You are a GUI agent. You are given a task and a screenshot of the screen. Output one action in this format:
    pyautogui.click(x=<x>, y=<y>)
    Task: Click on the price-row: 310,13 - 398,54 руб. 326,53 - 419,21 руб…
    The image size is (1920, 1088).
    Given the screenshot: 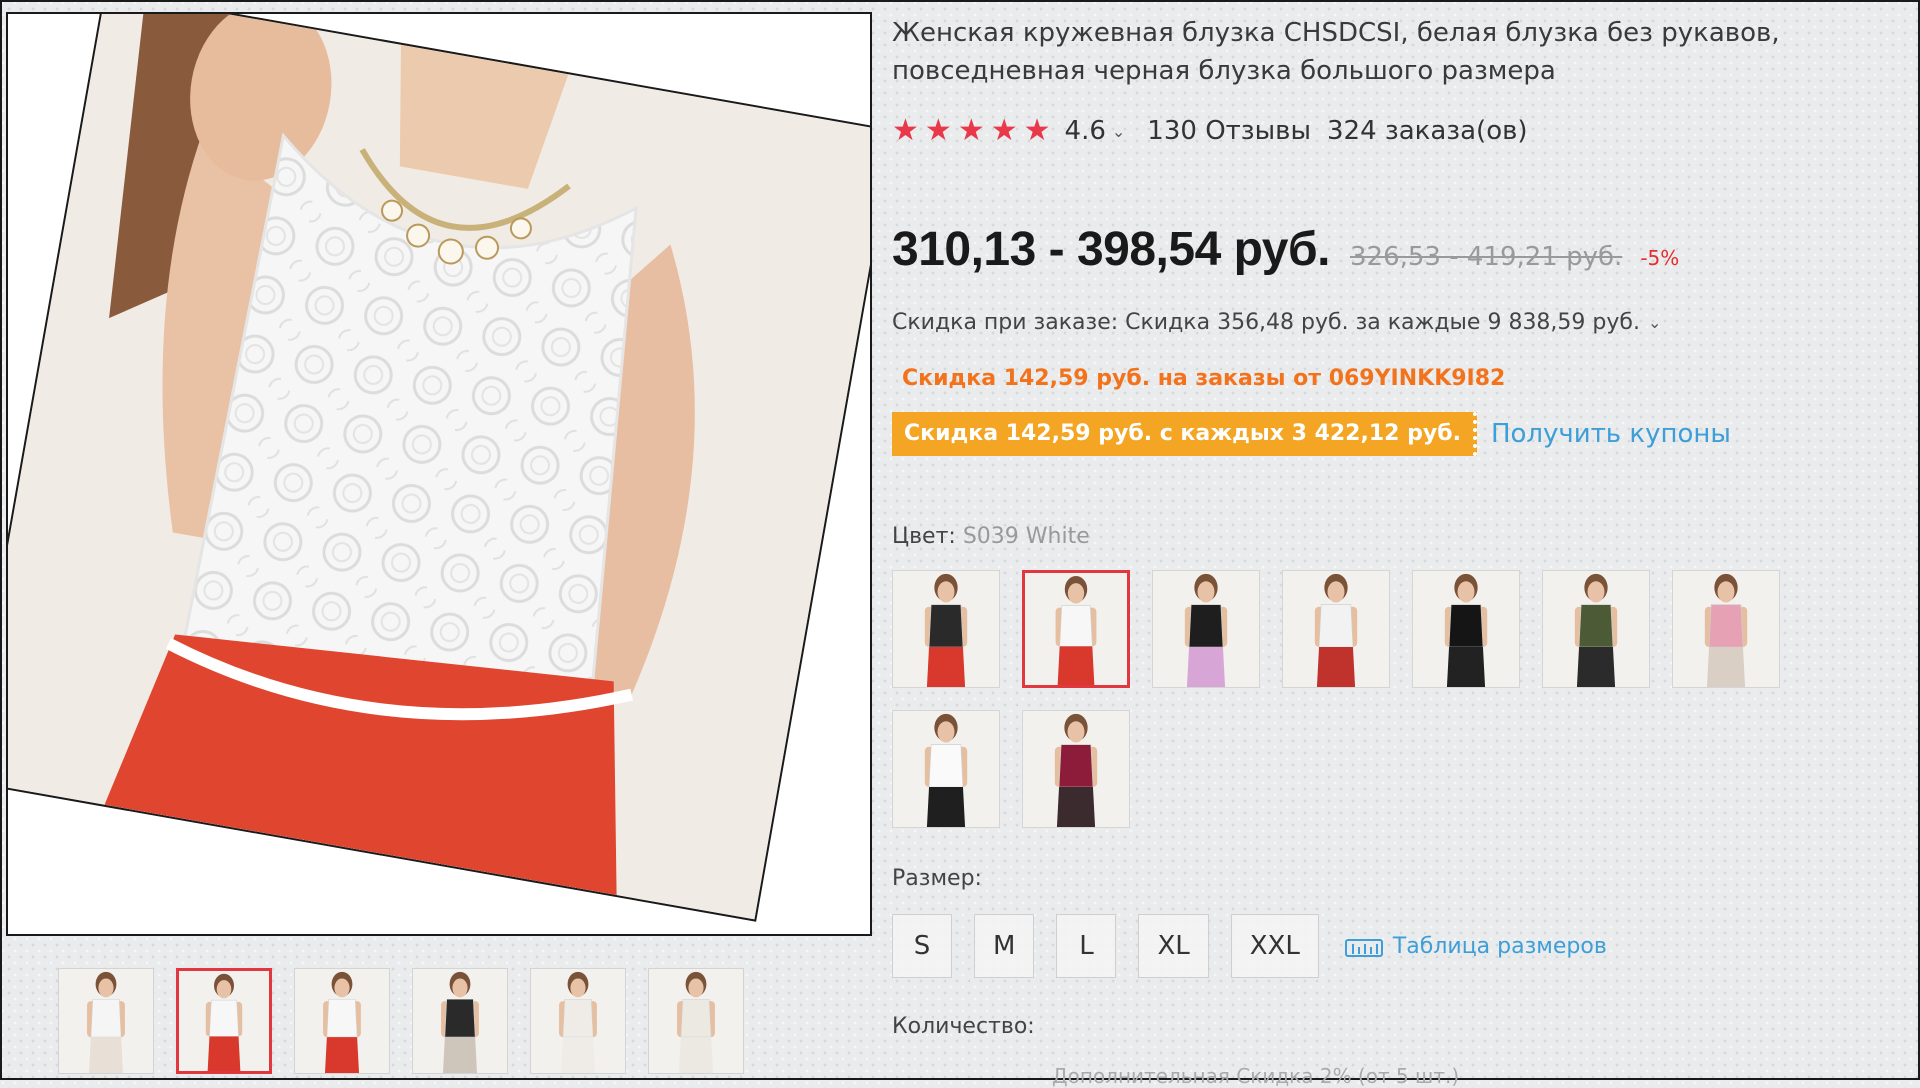 What is the action you would take?
    pyautogui.click(x=1285, y=249)
    